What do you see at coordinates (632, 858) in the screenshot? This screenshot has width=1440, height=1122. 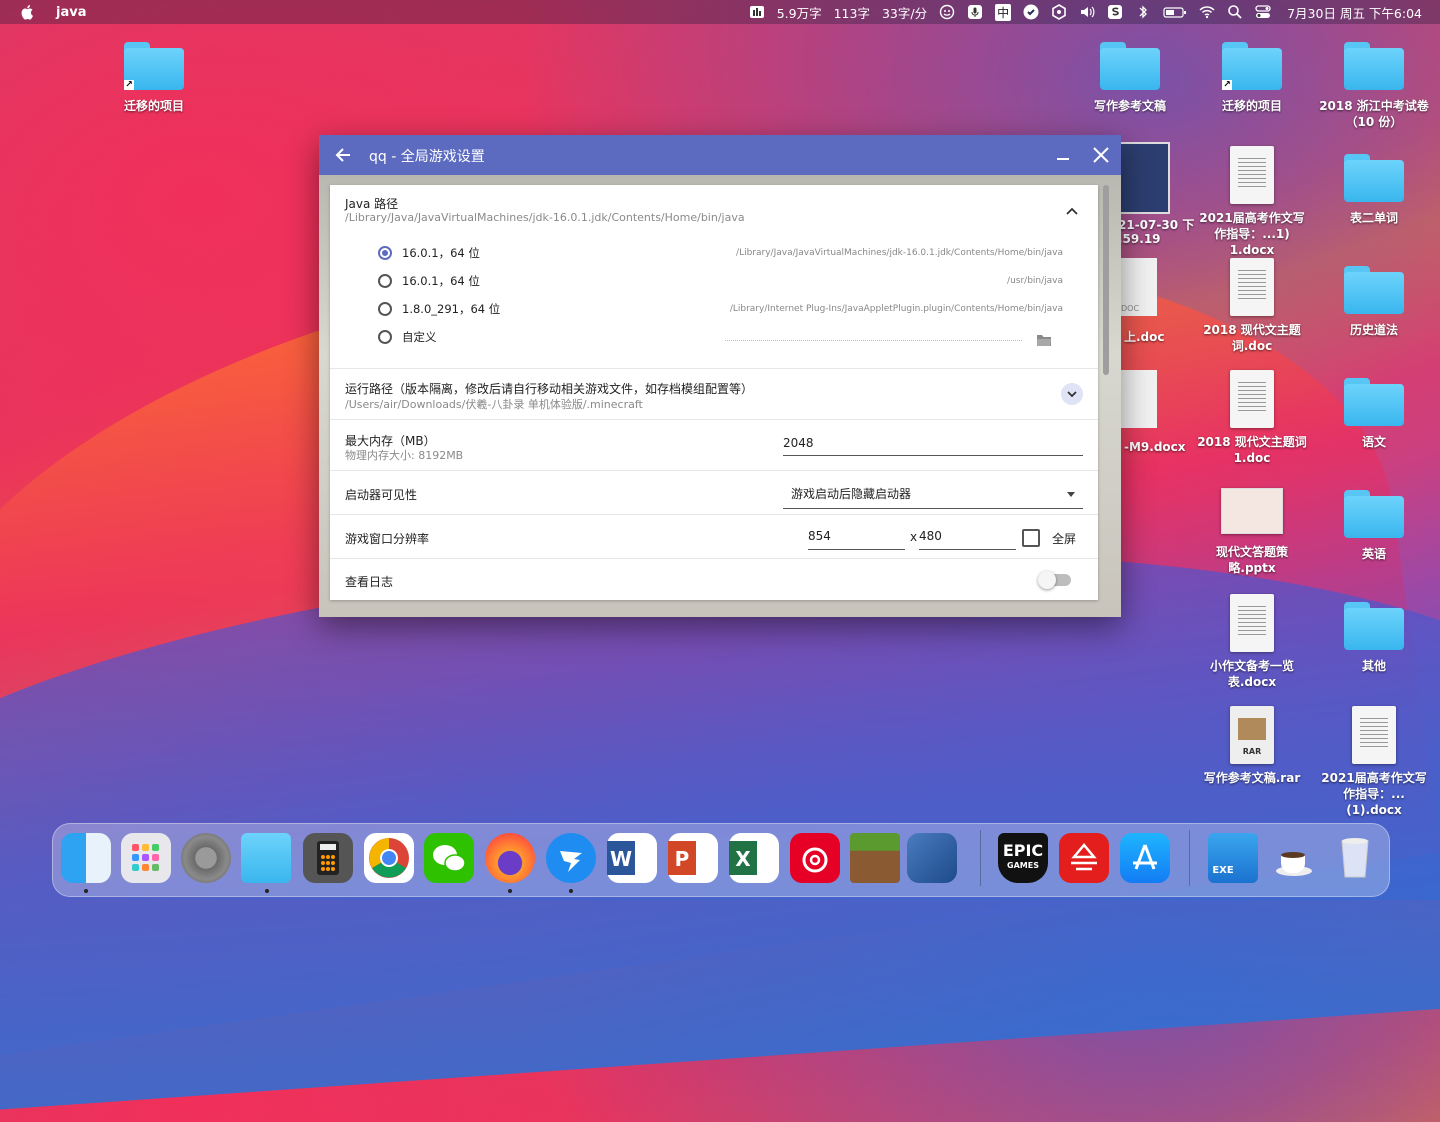 I see `word-icon: W` at bounding box center [632, 858].